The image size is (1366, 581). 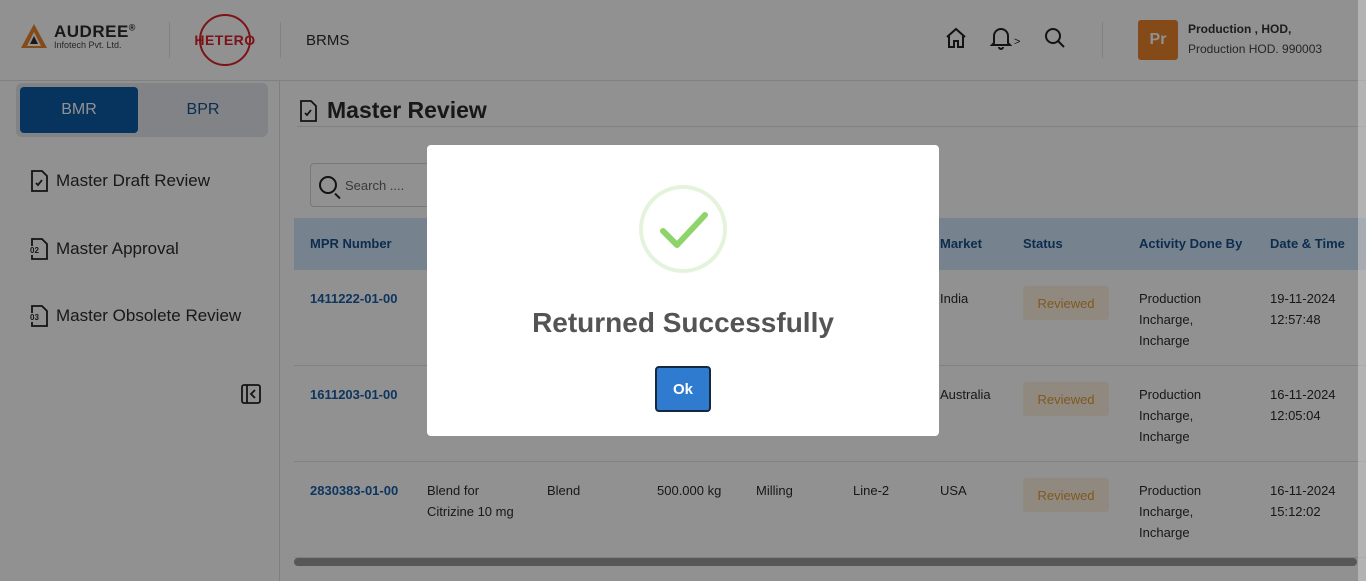 What do you see at coordinates (683, 389) in the screenshot?
I see `ok-button: Ok` at bounding box center [683, 389].